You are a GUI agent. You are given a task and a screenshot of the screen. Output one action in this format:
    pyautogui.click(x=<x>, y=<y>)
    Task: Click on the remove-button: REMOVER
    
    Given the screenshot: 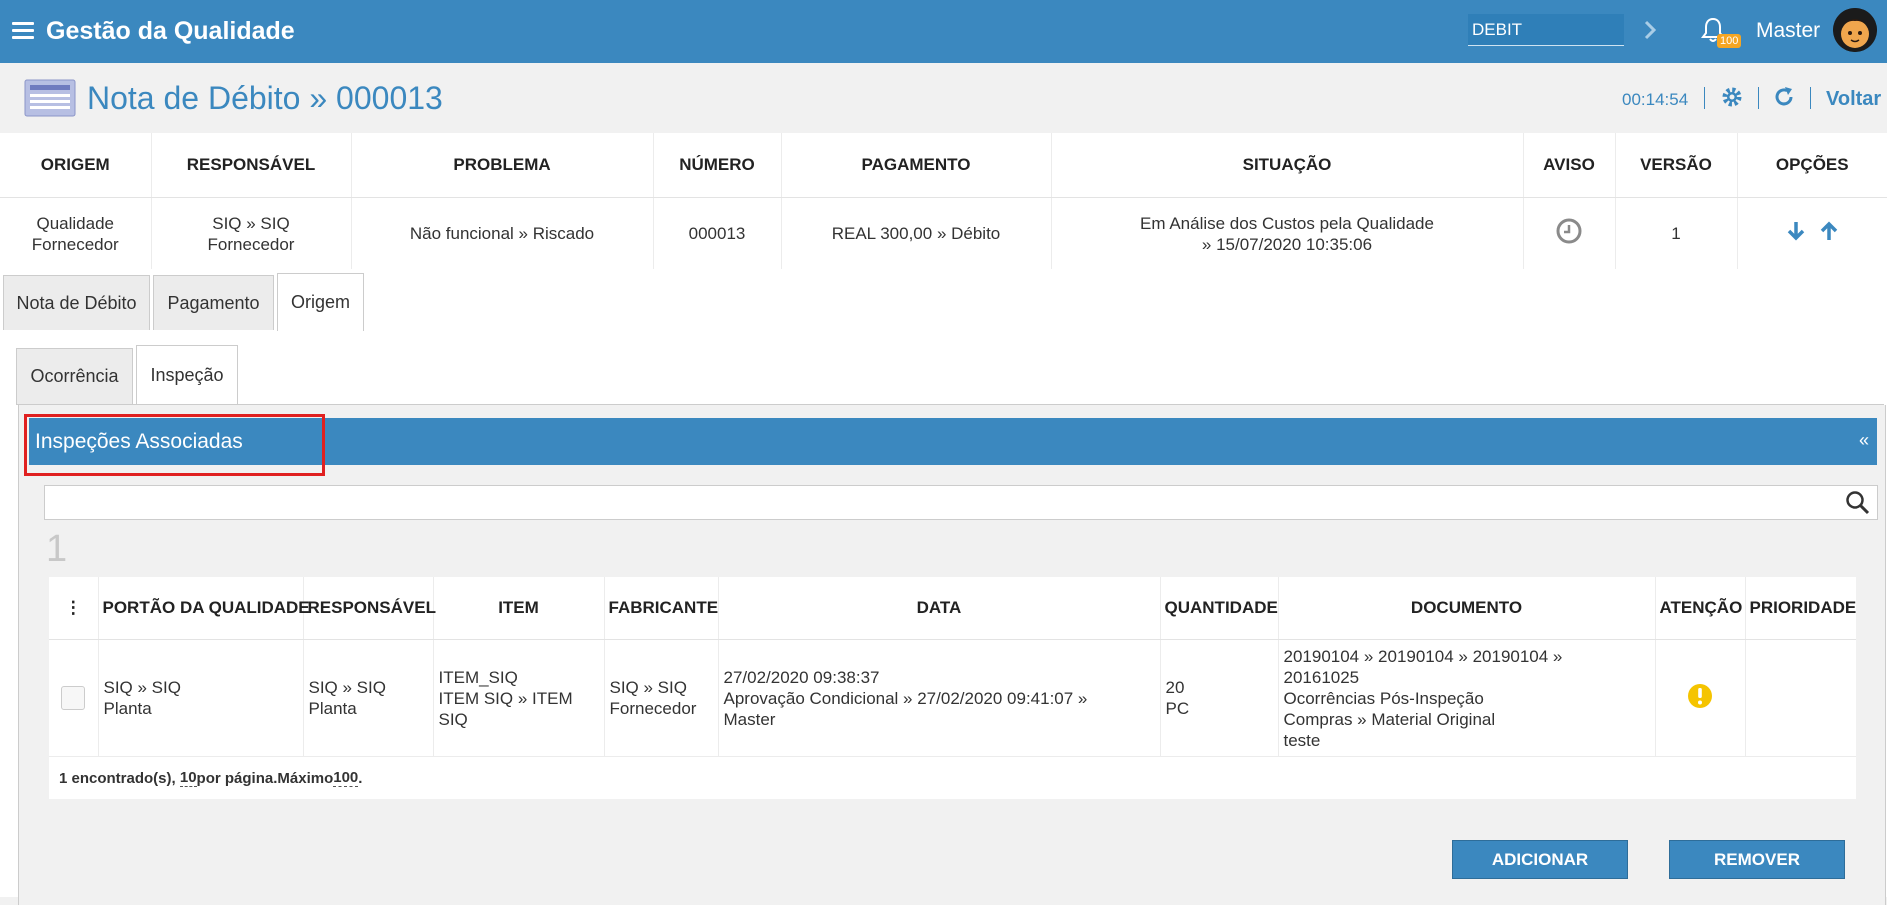 What is the action you would take?
    pyautogui.click(x=1757, y=859)
    